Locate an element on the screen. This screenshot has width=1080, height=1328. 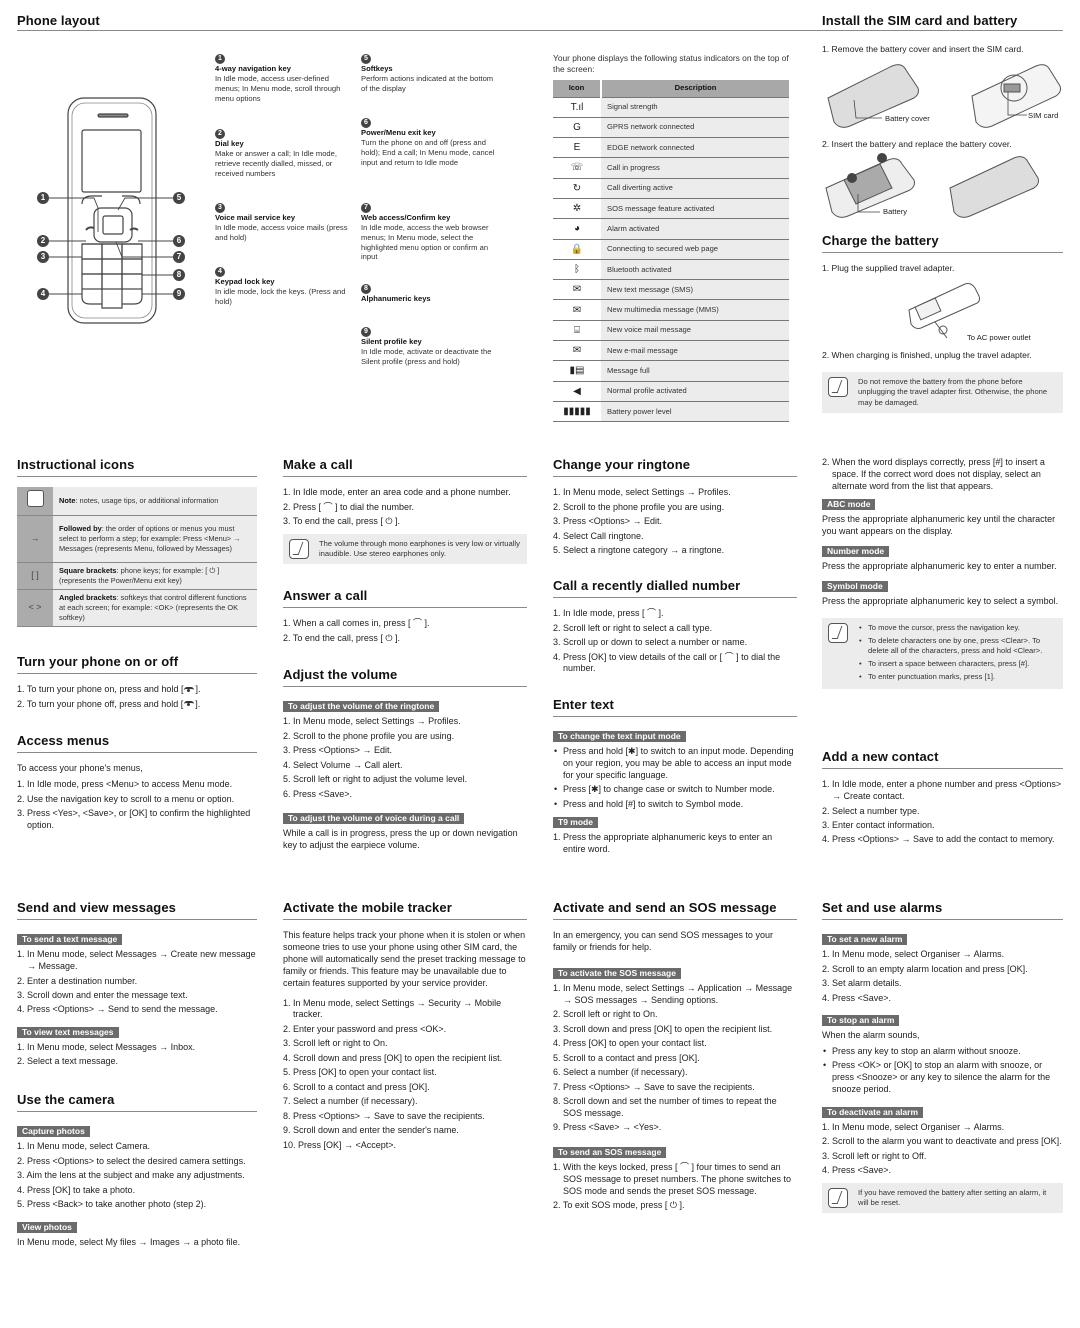
status-row: ▮▤ Message full is located at coordinates (671, 371).